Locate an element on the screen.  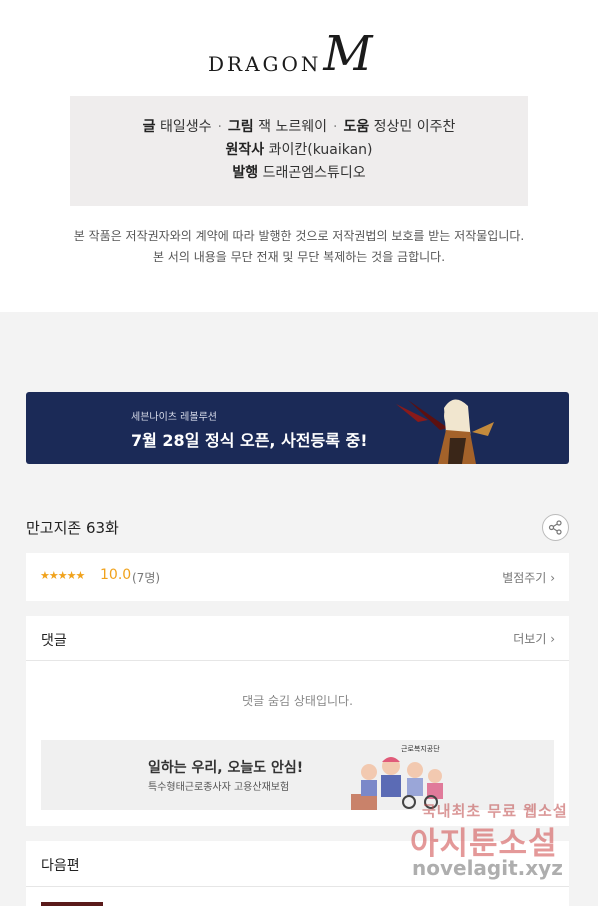
ad-organization: 근로복지공단 is located at coordinates (420, 749).